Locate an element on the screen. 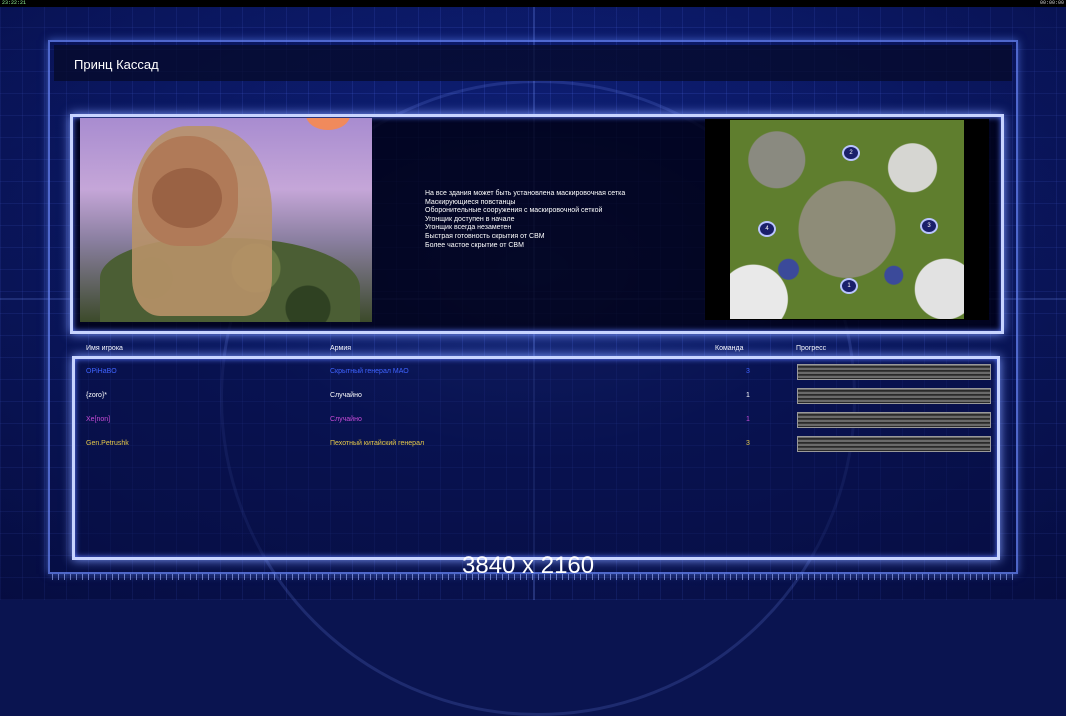 This screenshot has width=1066, height=716. title-bar is located at coordinates (533, 63).